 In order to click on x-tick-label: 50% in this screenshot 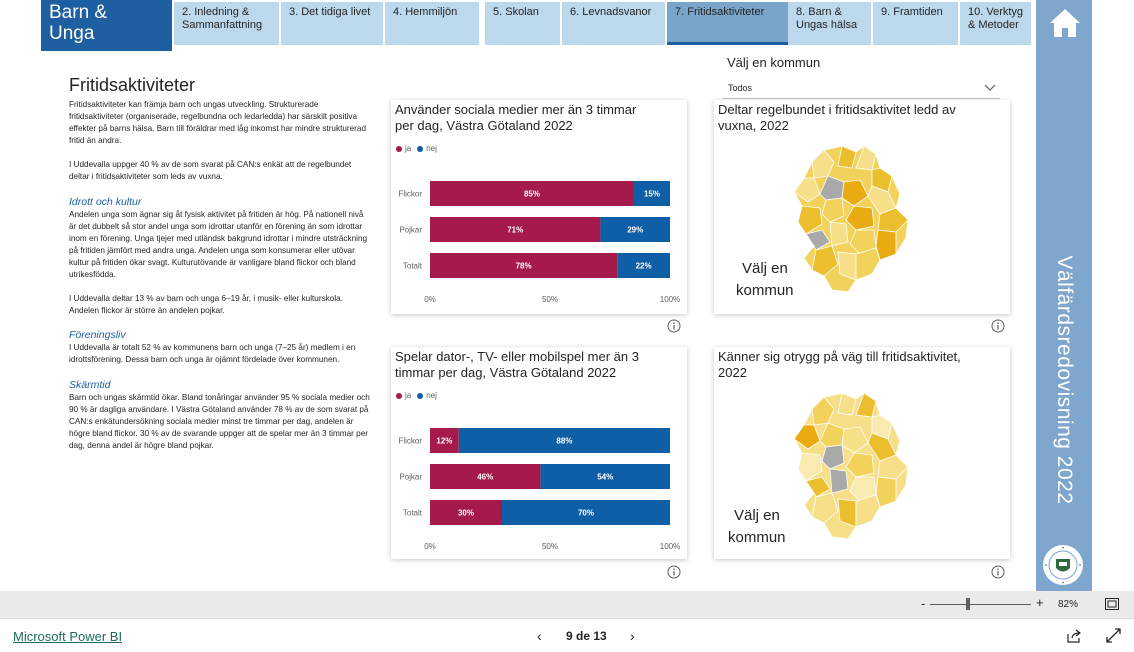, I will do `click(550, 546)`.